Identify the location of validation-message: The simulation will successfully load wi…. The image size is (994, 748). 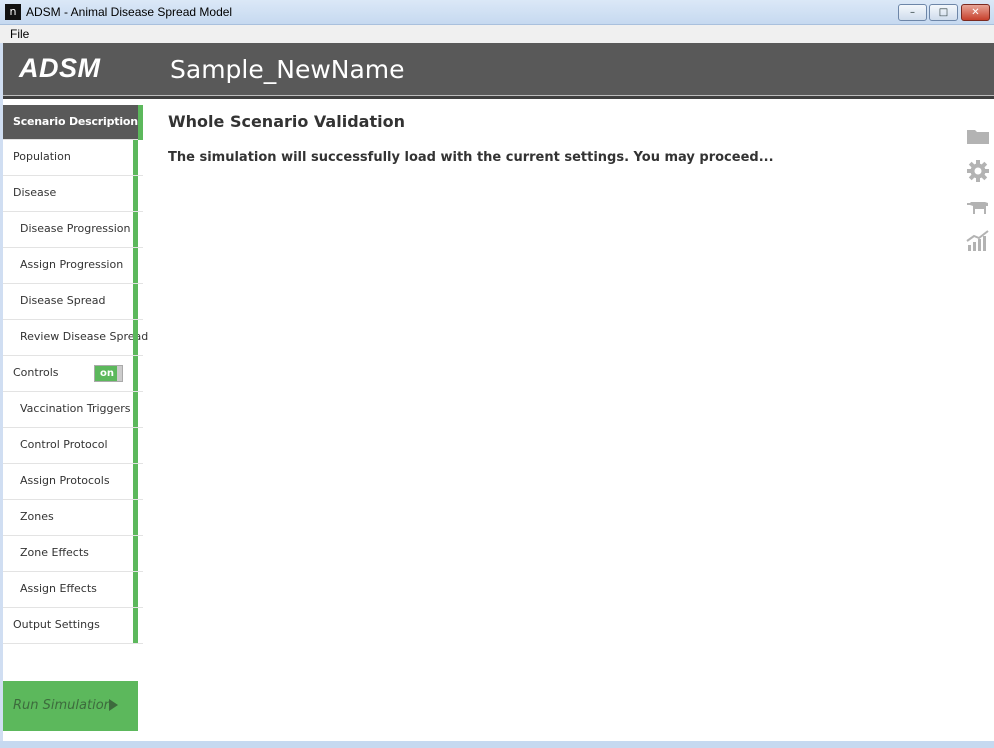
(471, 157).